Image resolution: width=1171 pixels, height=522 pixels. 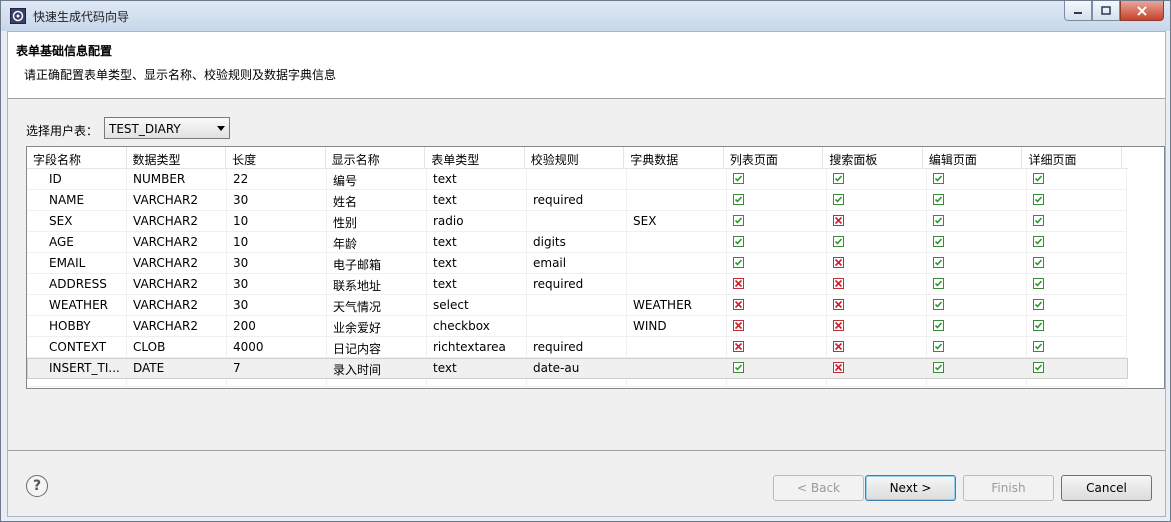 What do you see at coordinates (577, 242) in the screenshot?
I see `cell-rule: digits` at bounding box center [577, 242].